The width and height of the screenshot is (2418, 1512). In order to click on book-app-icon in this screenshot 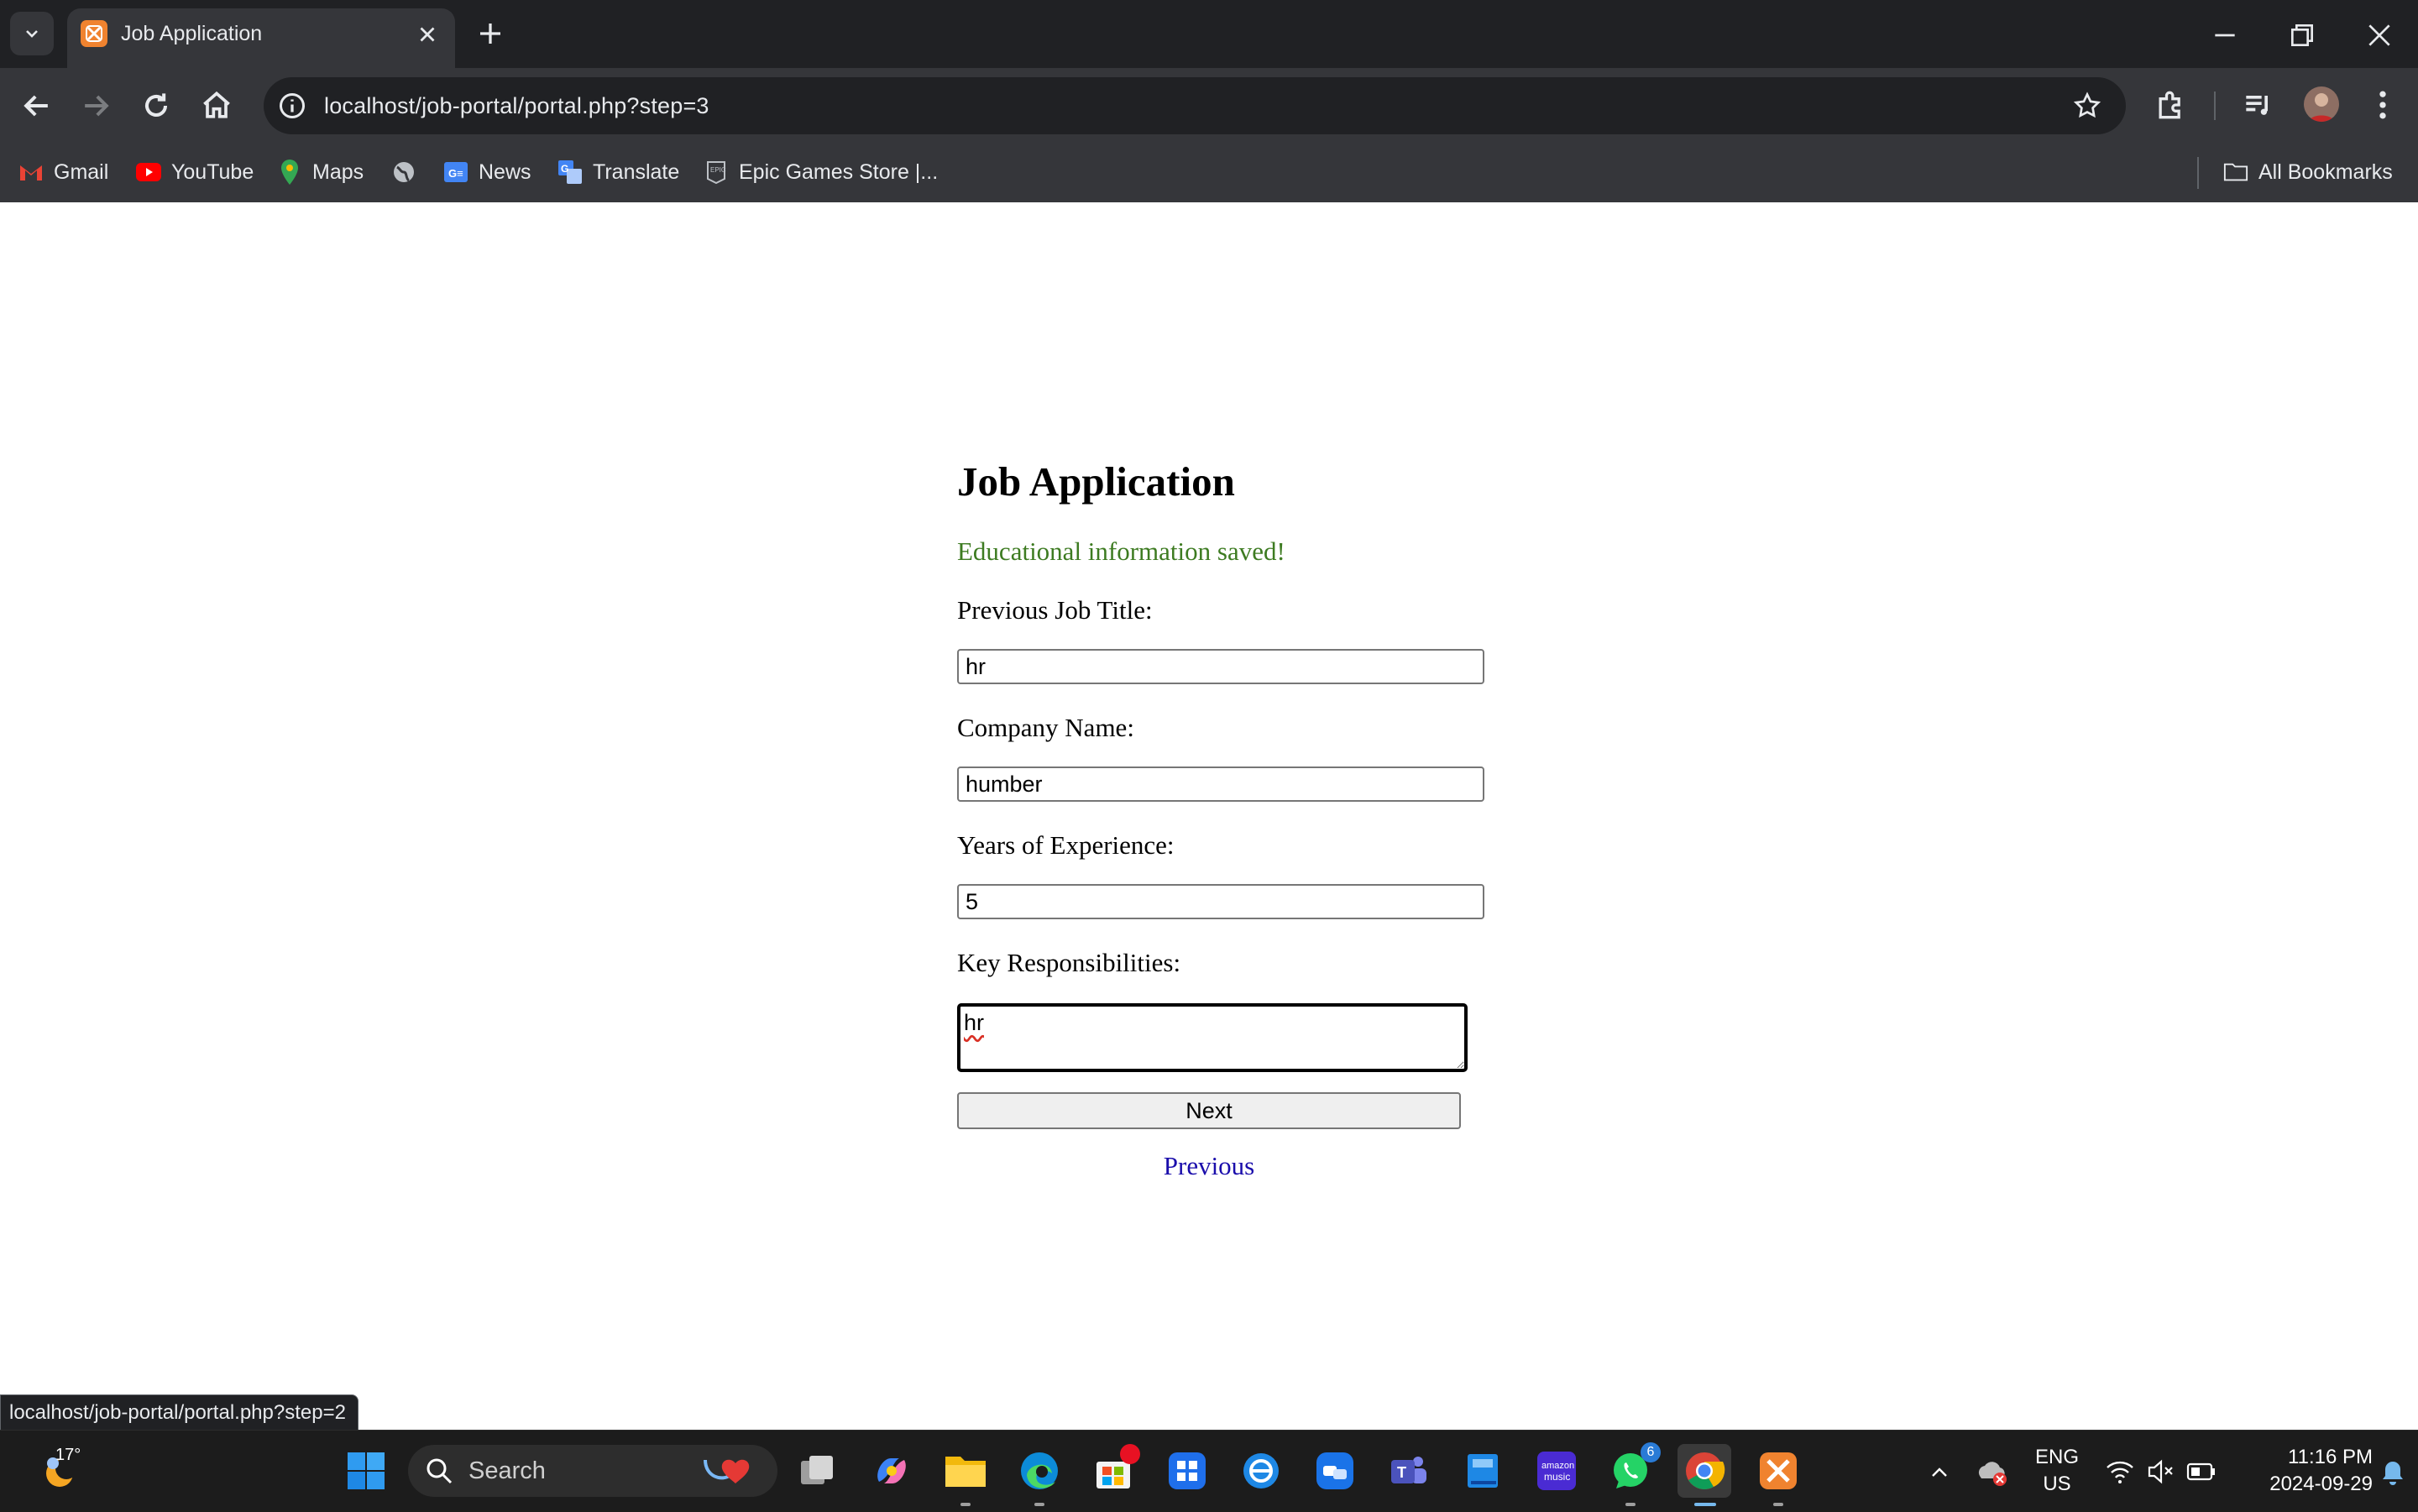, I will do `click(1483, 1471)`.